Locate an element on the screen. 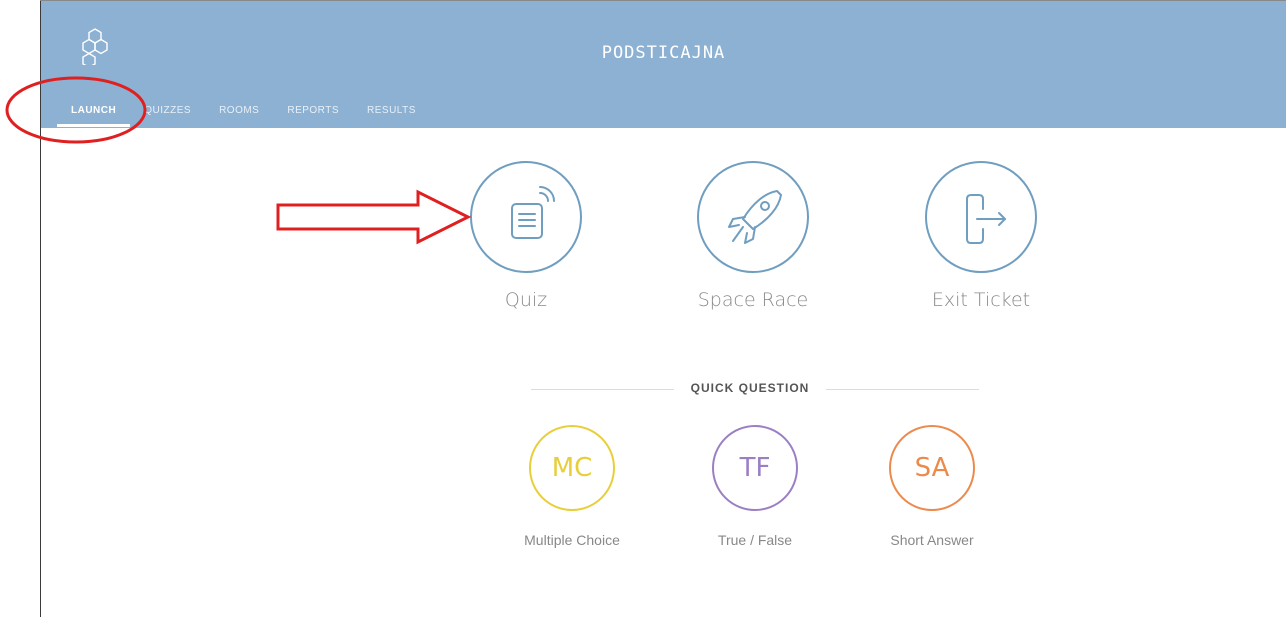 Image resolution: width=1286 pixels, height=617 pixels. exit-ticket-label: Exit Ticket is located at coordinates (981, 300).